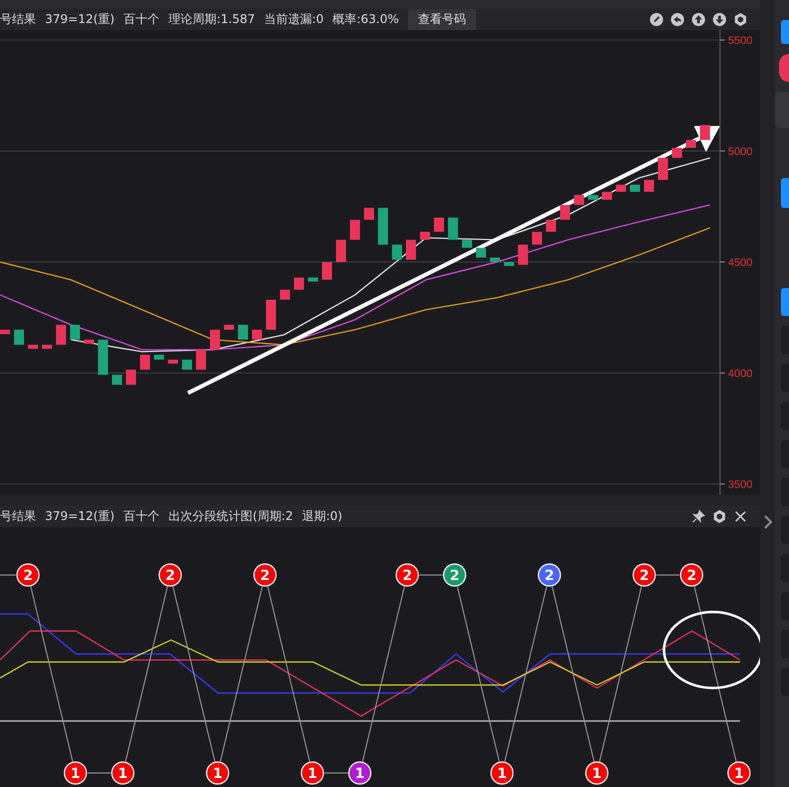 This screenshot has height=787, width=789. I want to click on axis-label: 5000, so click(740, 152).